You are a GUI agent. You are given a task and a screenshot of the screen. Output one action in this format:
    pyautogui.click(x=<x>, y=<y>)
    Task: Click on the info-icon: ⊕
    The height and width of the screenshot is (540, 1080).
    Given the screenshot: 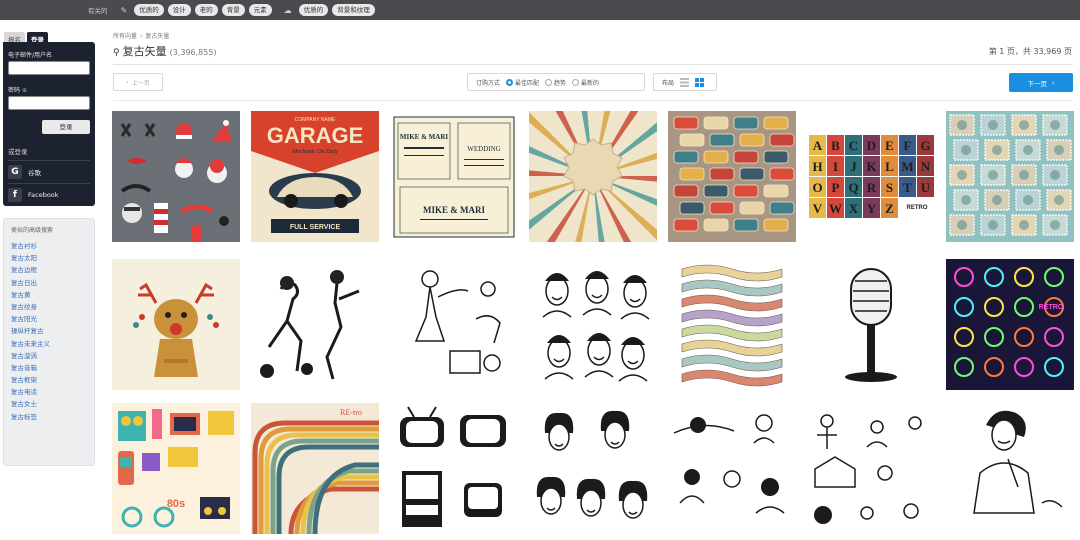 What is the action you would take?
    pyautogui.click(x=24, y=90)
    